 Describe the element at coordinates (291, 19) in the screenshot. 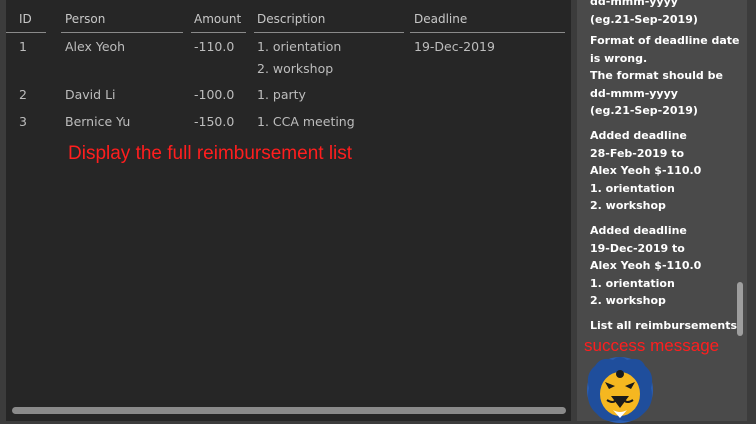

I see `column-header-description: Description` at that location.